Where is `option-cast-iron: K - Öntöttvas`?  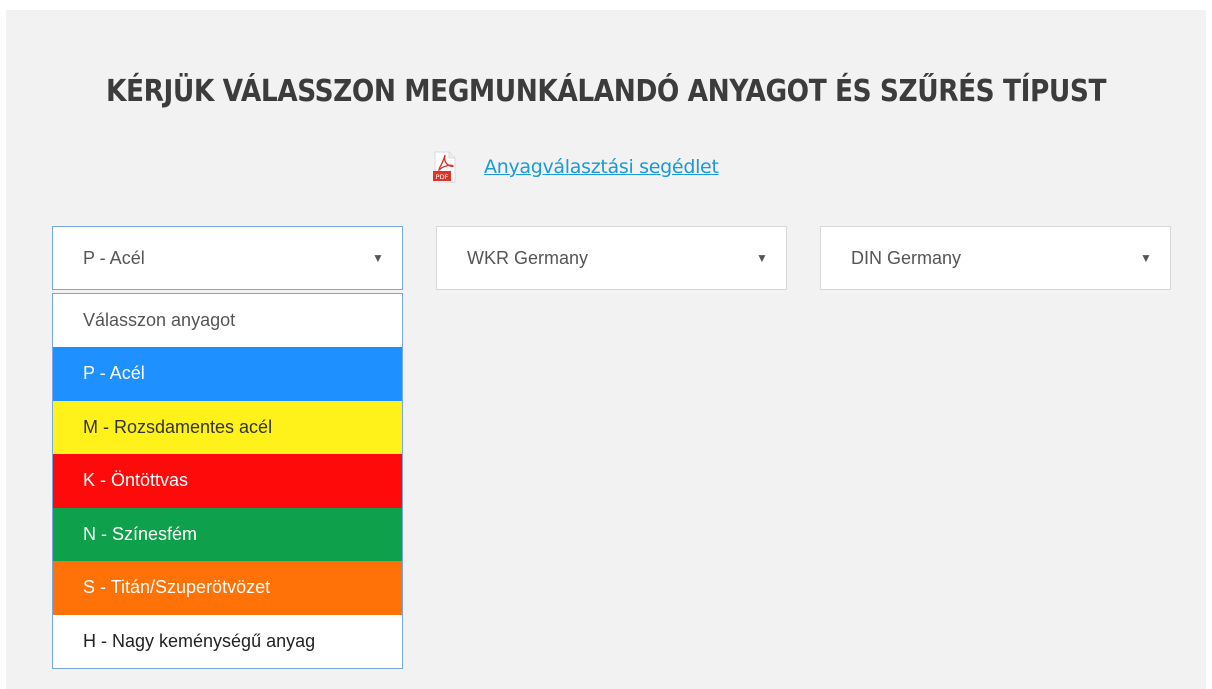
option-cast-iron: K - Öntöttvas is located at coordinates (227, 481).